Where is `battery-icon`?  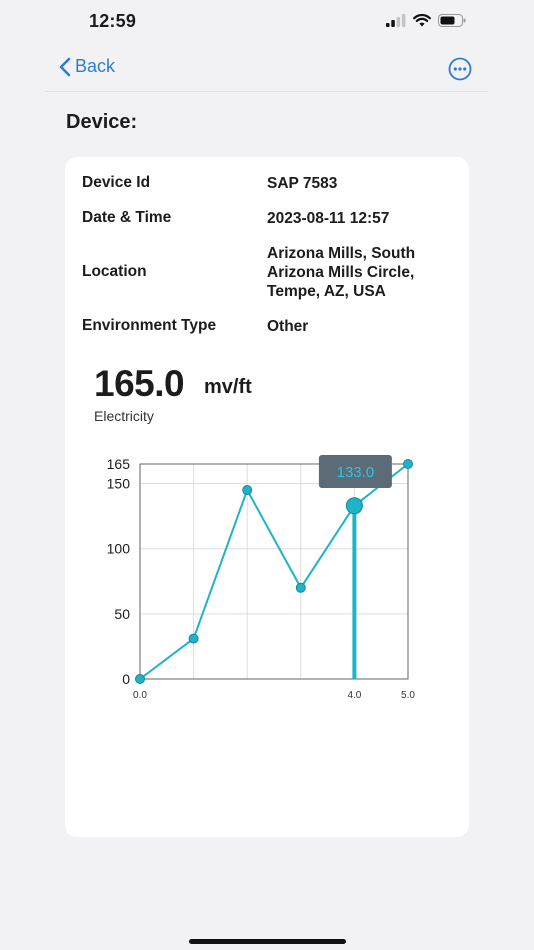 battery-icon is located at coordinates (452, 20).